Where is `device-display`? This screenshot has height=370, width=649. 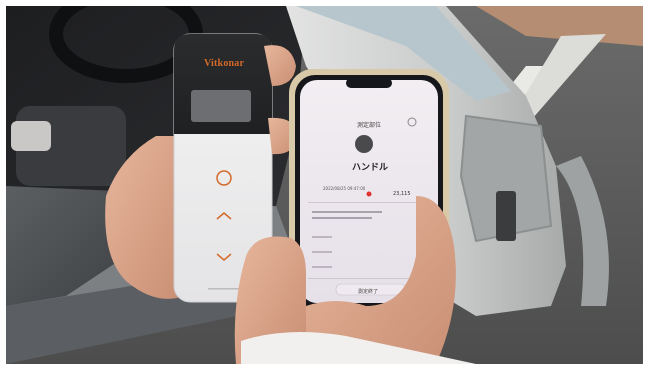 device-display is located at coordinates (221, 106).